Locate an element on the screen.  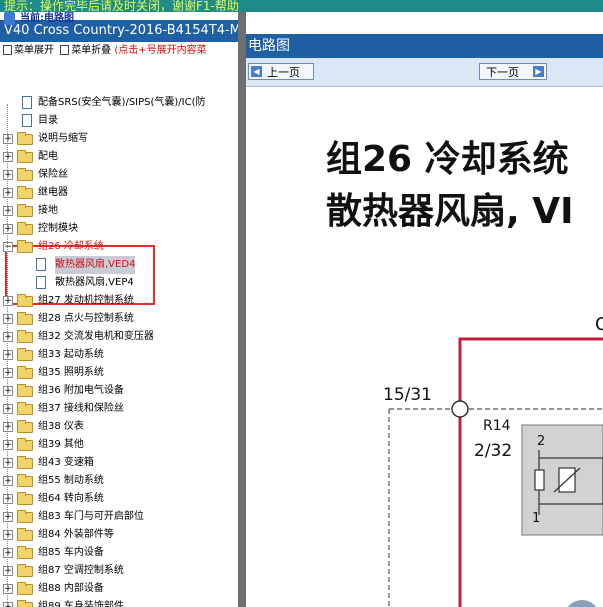
tree-item: + 继电器 is located at coordinates (119, 193).